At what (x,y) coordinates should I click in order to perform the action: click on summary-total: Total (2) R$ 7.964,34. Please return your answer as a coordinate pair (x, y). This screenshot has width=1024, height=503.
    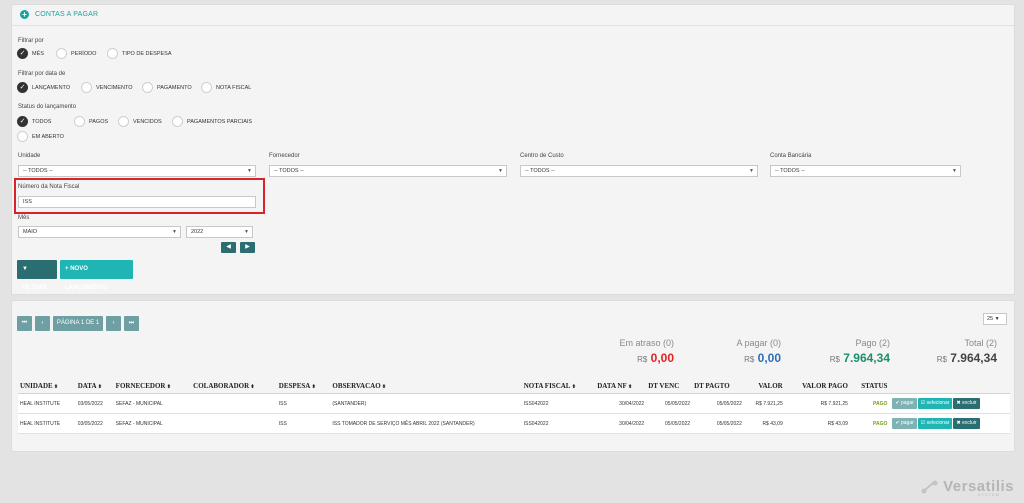
    Looking at the image, I should click on (966, 351).